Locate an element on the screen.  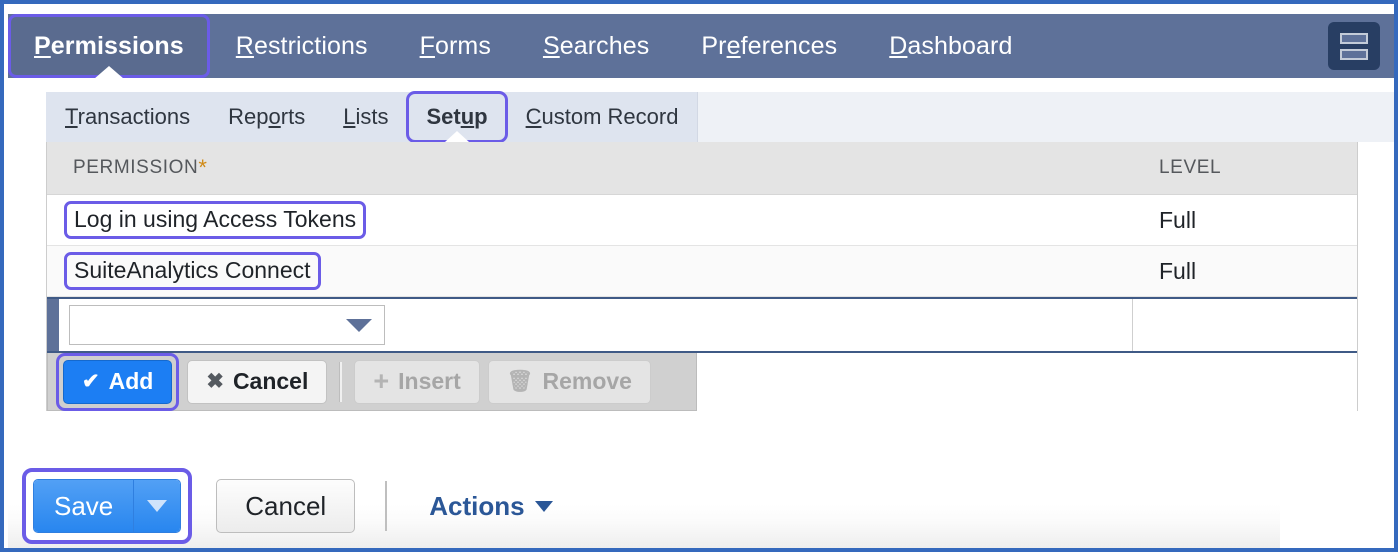
sub-tab-custom-record: Custom Record is located at coordinates (602, 117).